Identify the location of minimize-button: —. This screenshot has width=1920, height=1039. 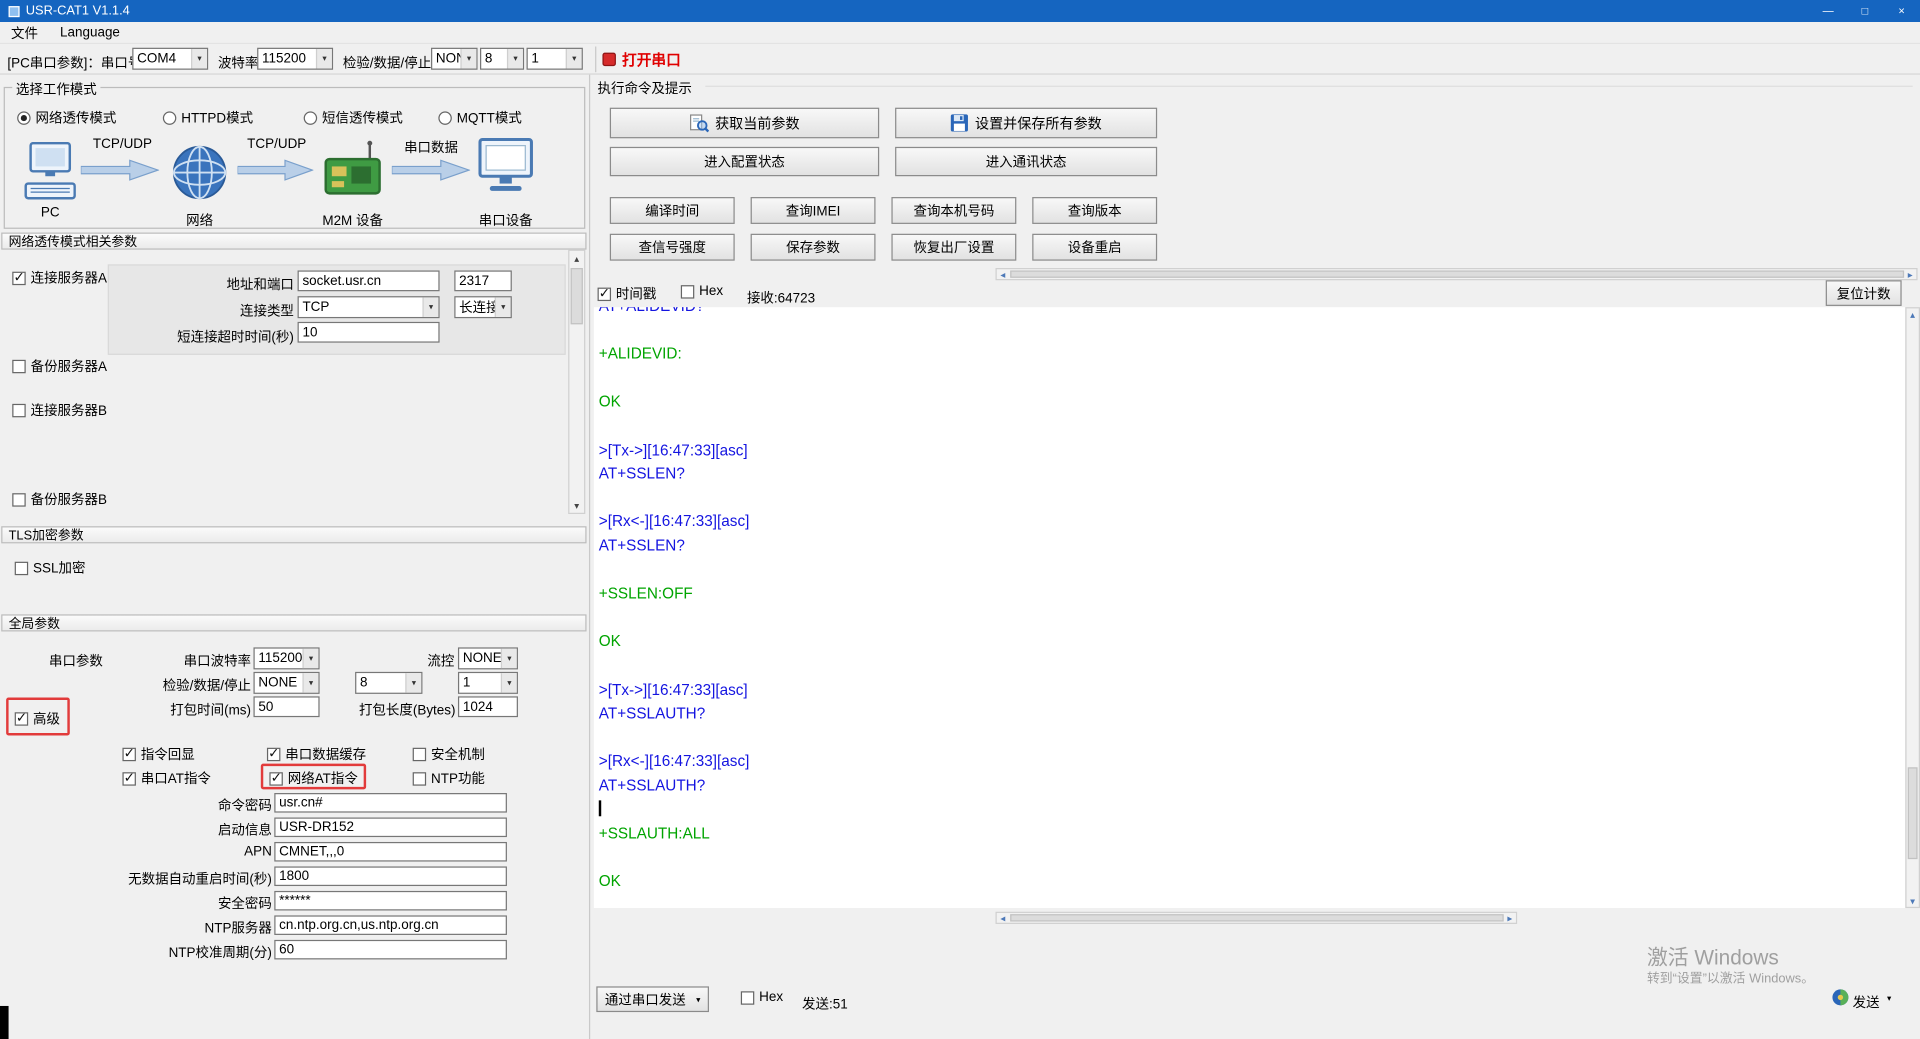
(1828, 11).